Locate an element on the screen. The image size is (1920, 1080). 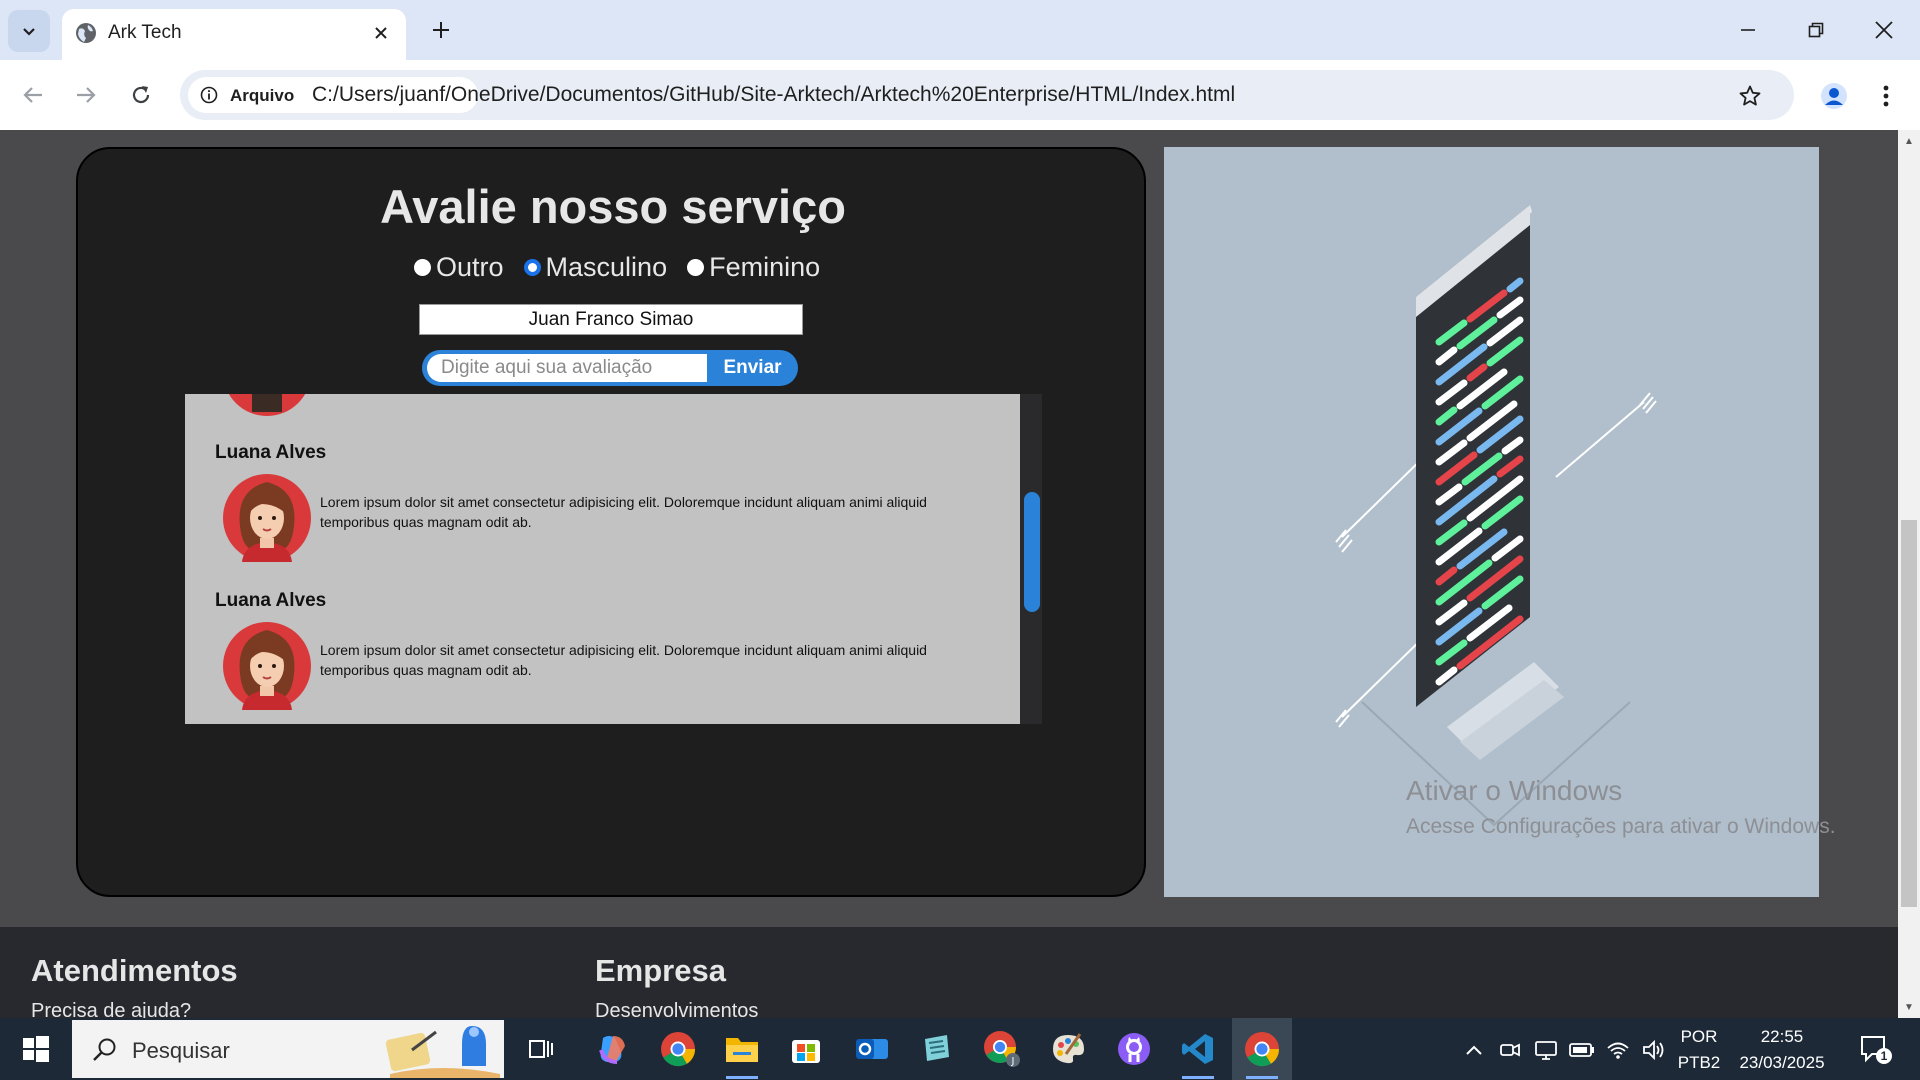
chrome-profile-app: J is located at coordinates (1002, 1049).